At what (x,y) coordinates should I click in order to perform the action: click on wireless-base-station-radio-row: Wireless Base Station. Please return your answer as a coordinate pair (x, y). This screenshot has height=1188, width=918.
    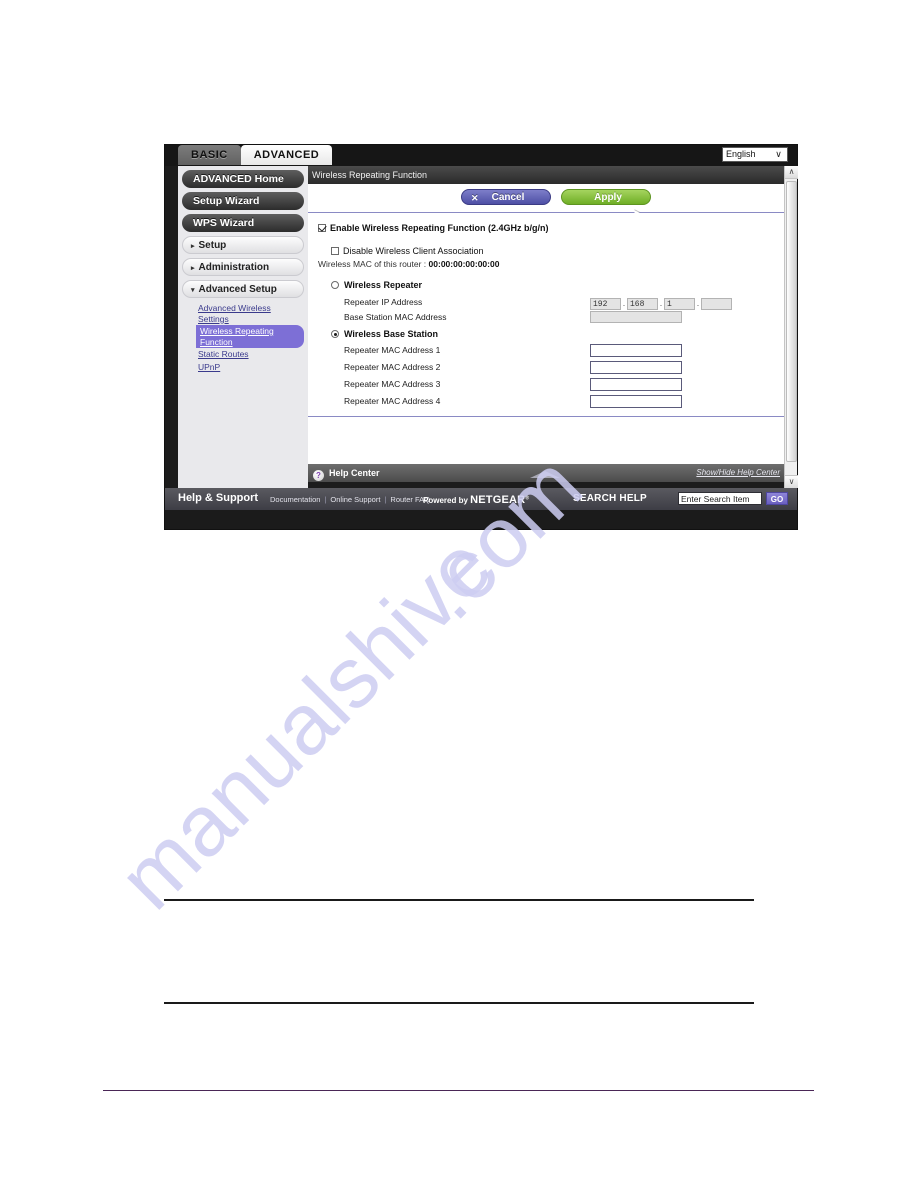
    Looking at the image, I should click on (552, 334).